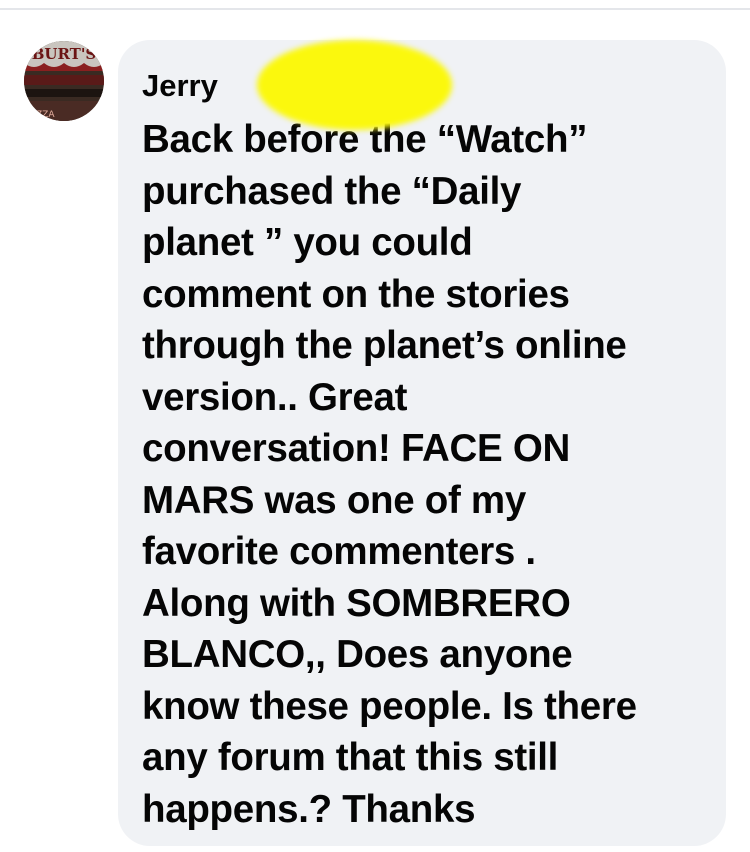 Image resolution: width=750 pixels, height=852 pixels. I want to click on comment-author-row: Jerry, so click(422, 85).